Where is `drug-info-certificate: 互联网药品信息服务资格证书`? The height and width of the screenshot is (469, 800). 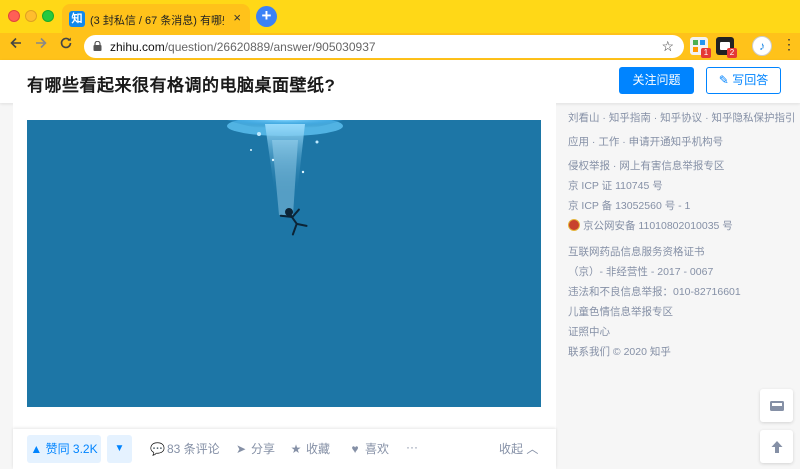 drug-info-certificate: 互联网药品信息服务资格证书 is located at coordinates (636, 251).